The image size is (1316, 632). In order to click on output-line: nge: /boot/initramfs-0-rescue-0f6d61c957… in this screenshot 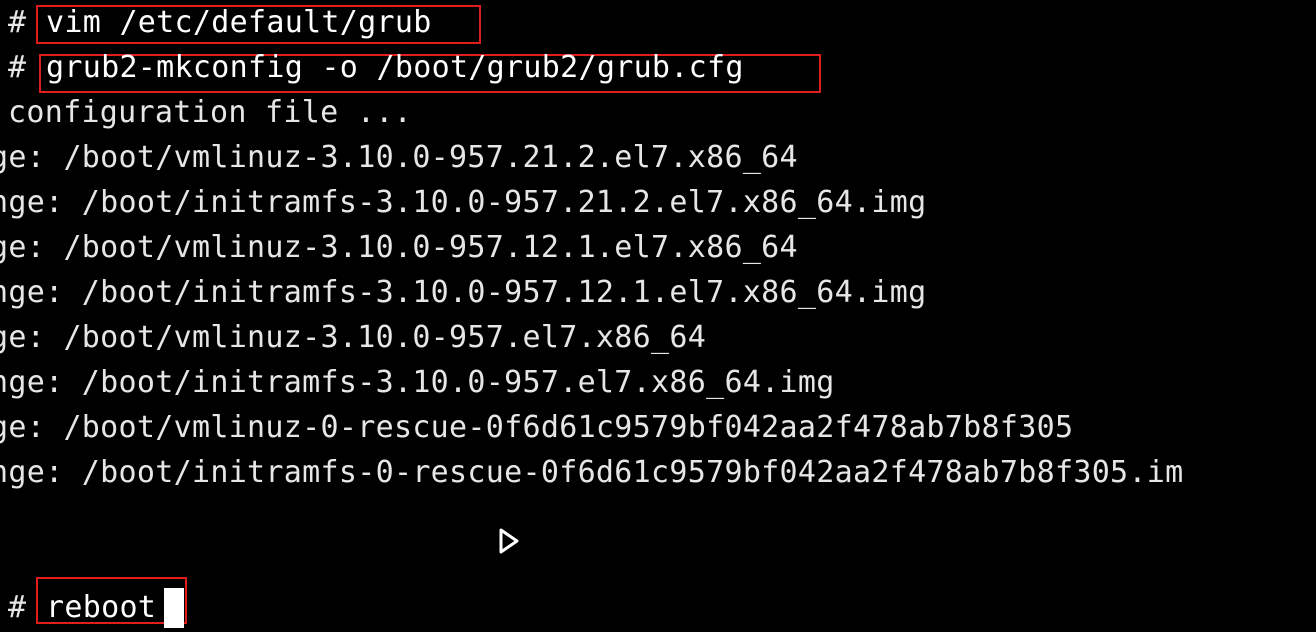, I will do `click(592, 472)`.